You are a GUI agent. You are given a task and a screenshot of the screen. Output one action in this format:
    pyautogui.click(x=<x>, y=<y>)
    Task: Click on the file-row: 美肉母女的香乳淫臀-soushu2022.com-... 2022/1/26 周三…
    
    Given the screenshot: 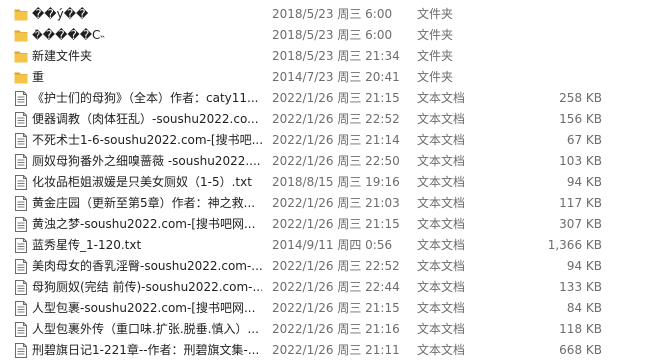 What is the action you would take?
    pyautogui.click(x=334, y=266)
    